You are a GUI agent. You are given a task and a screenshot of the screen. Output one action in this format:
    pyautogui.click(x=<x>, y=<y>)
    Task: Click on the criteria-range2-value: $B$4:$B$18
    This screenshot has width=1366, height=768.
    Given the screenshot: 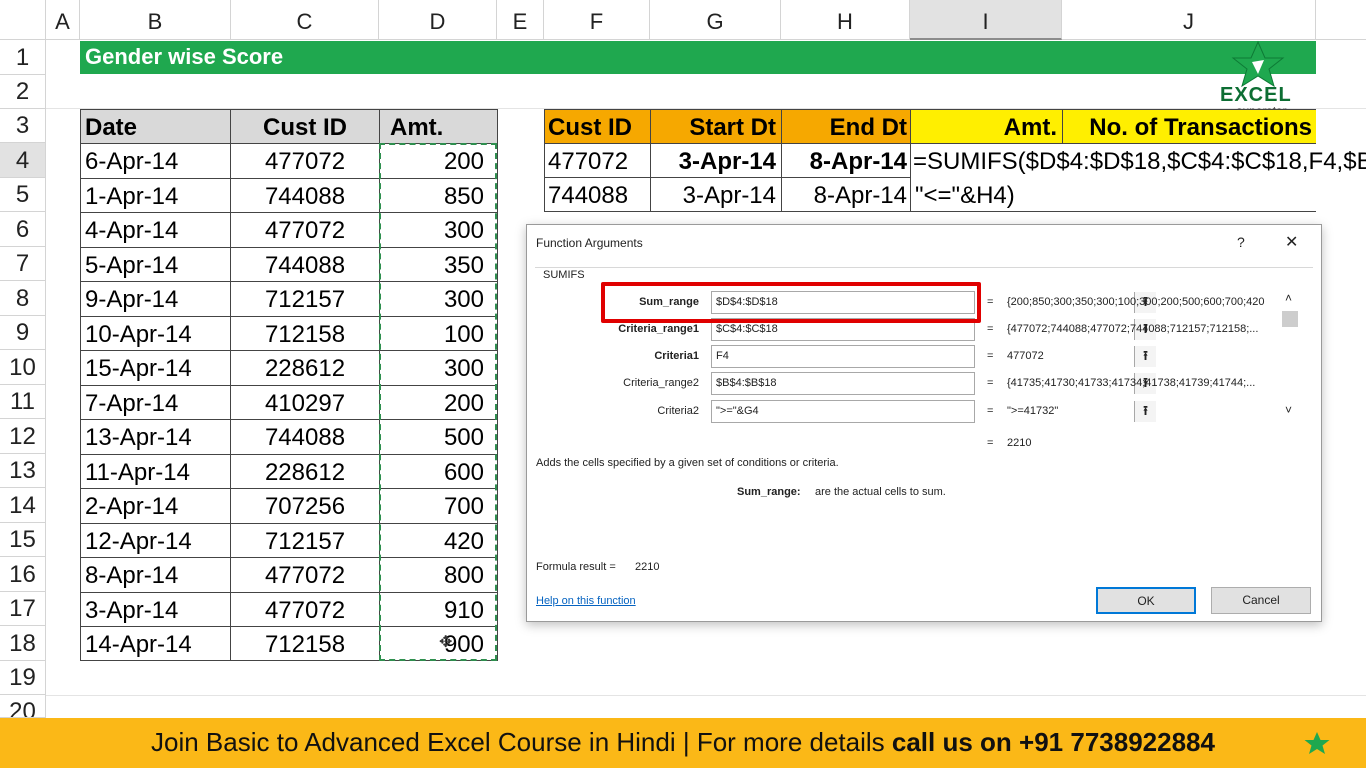 What is the action you would take?
    pyautogui.click(x=746, y=383)
    